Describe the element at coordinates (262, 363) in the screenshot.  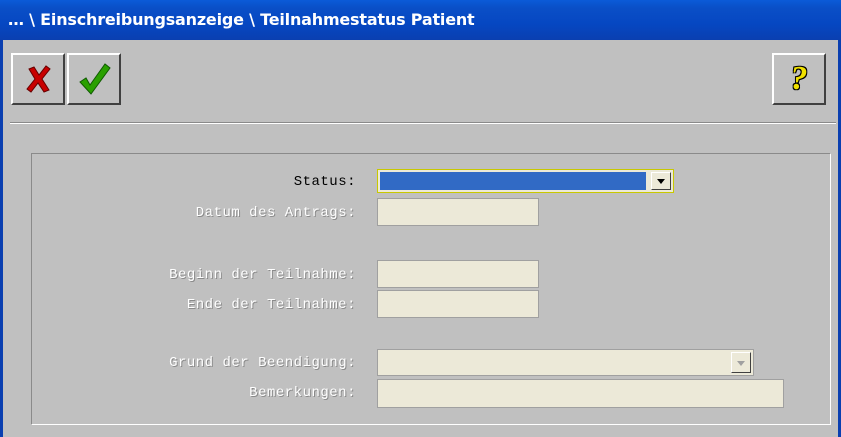
I see `grund-beendigung-label: Grund der Beendigung:` at that location.